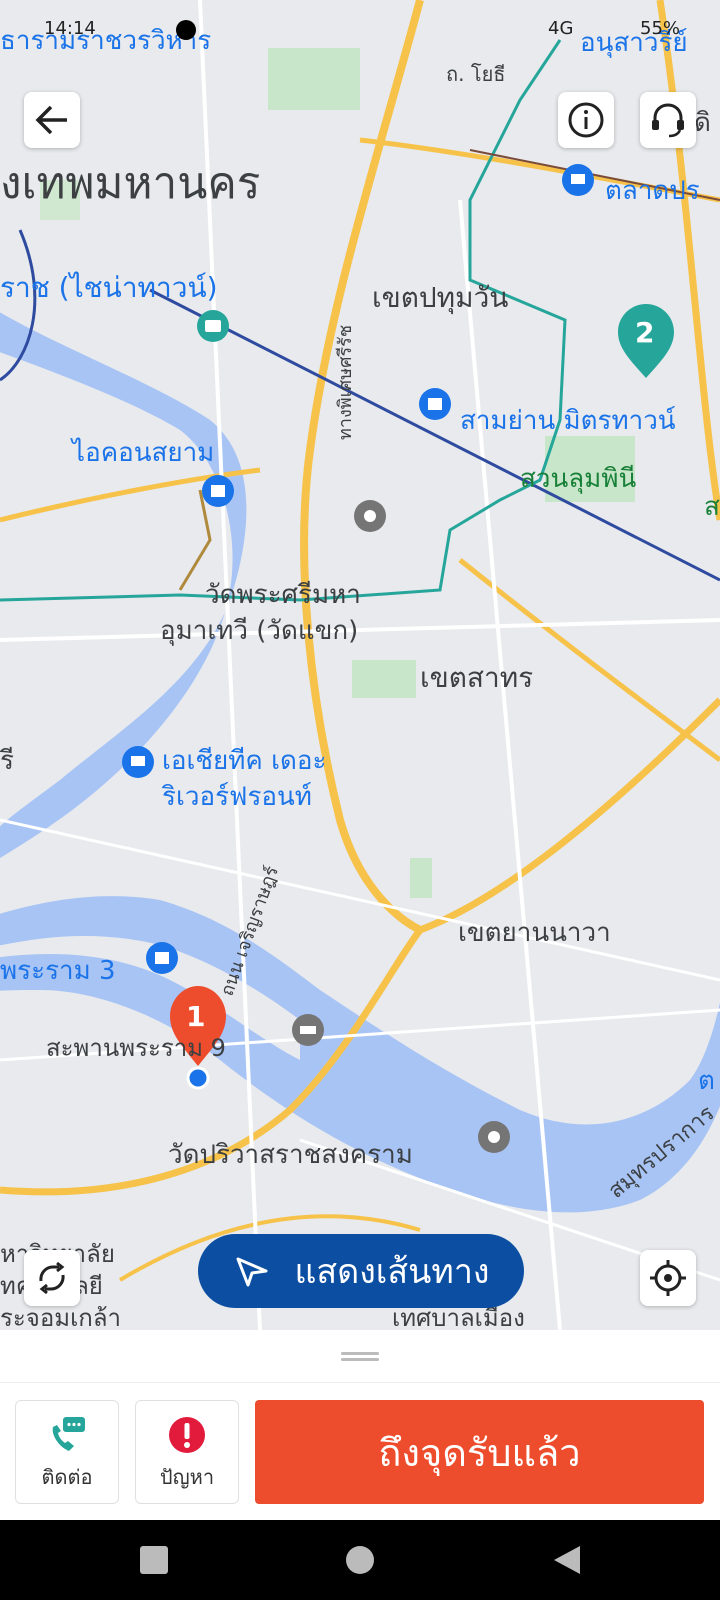  Describe the element at coordinates (283, 595) in the screenshot. I see `map-label-wat-khaek-1: วัดพระศรีมหา` at that location.